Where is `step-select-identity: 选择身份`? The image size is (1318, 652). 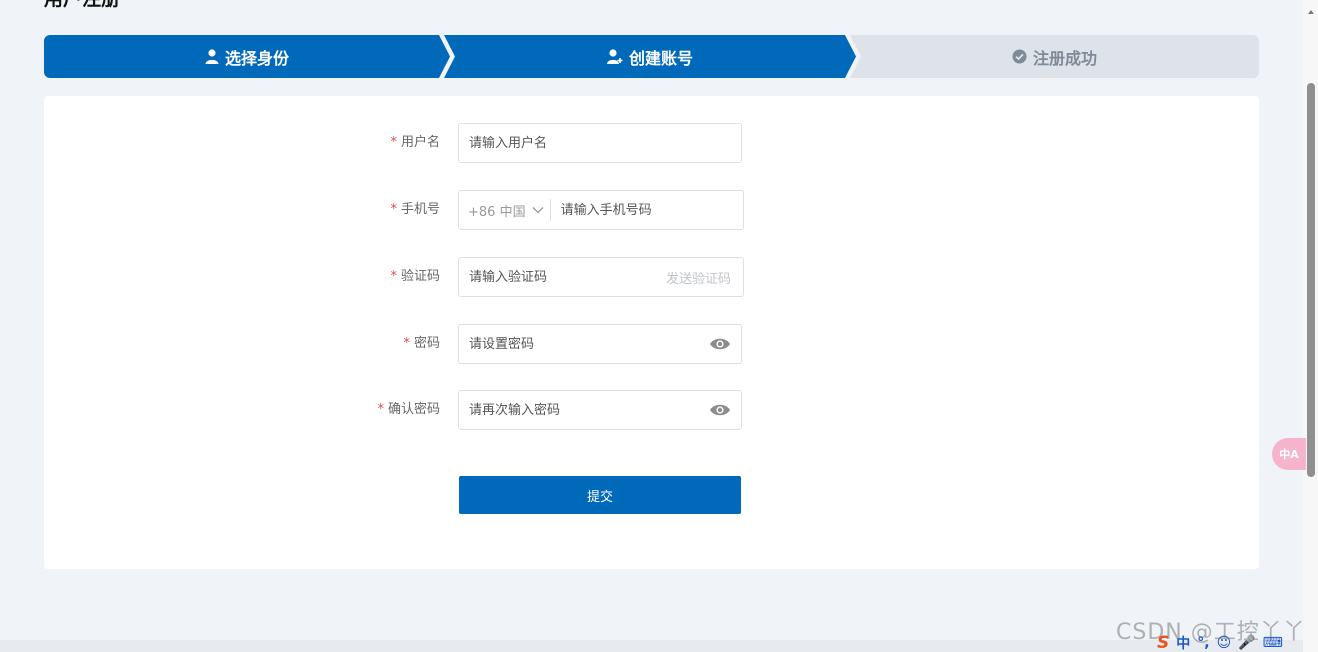
step-select-identity: 选择身份 is located at coordinates (247, 56).